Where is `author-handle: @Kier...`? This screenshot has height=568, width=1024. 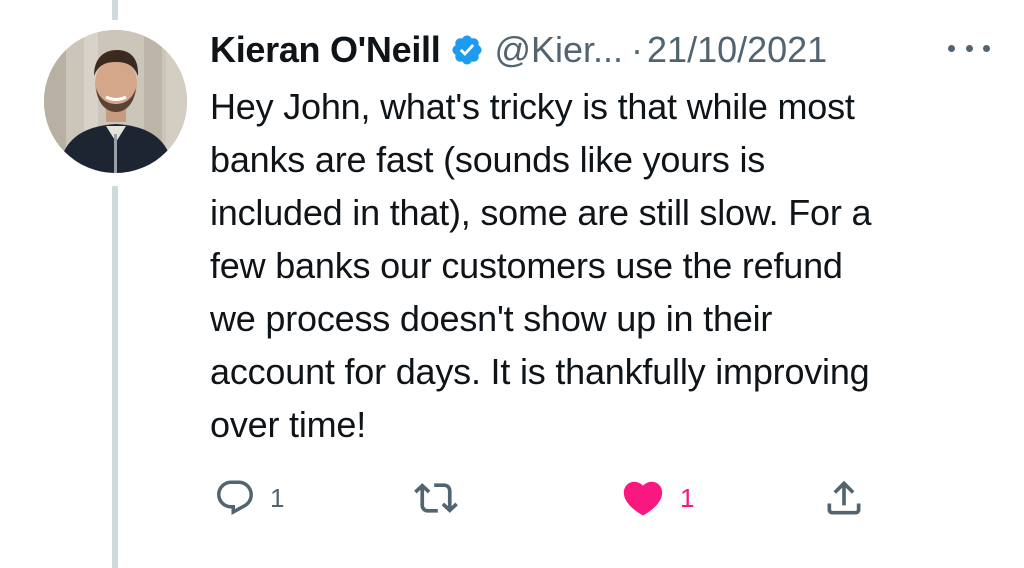 author-handle: @Kier... is located at coordinates (558, 50).